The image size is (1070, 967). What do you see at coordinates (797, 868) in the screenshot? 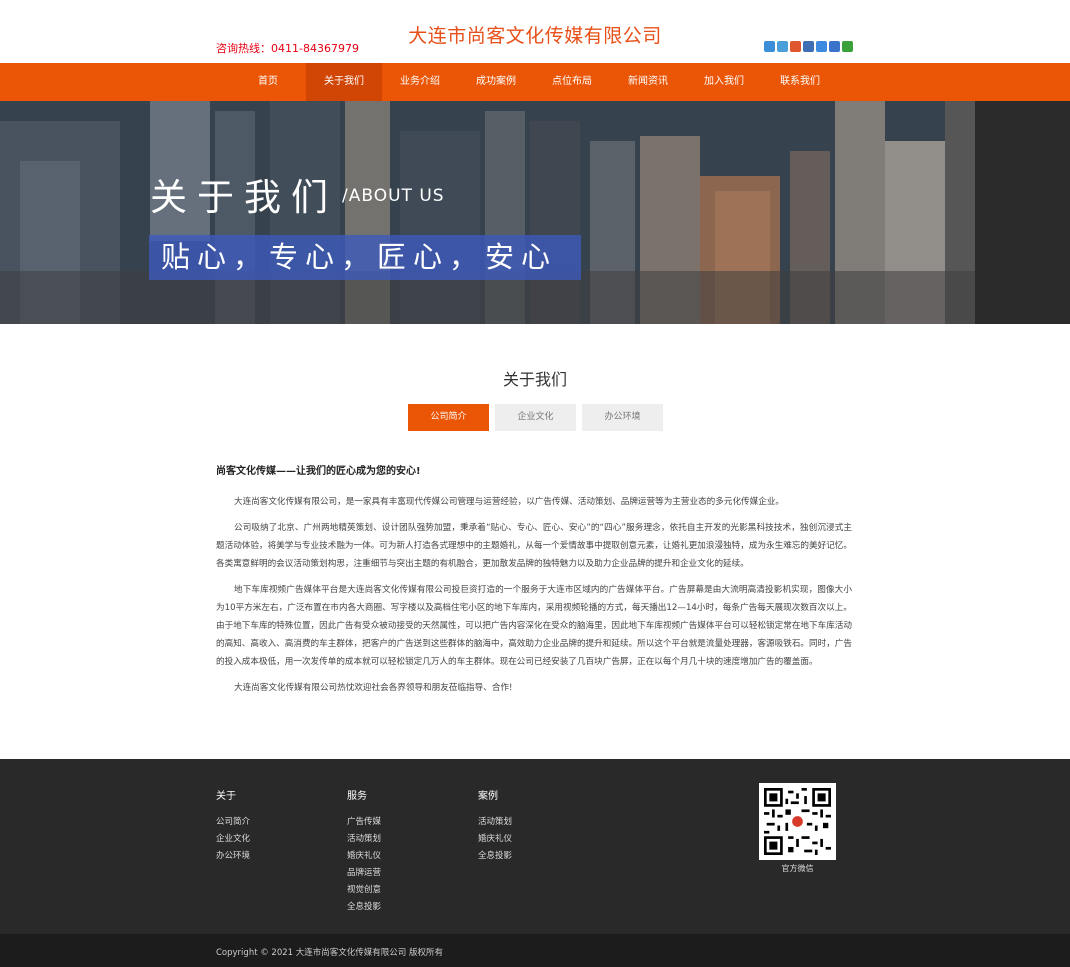
I see `qr-label: 官方微信` at bounding box center [797, 868].